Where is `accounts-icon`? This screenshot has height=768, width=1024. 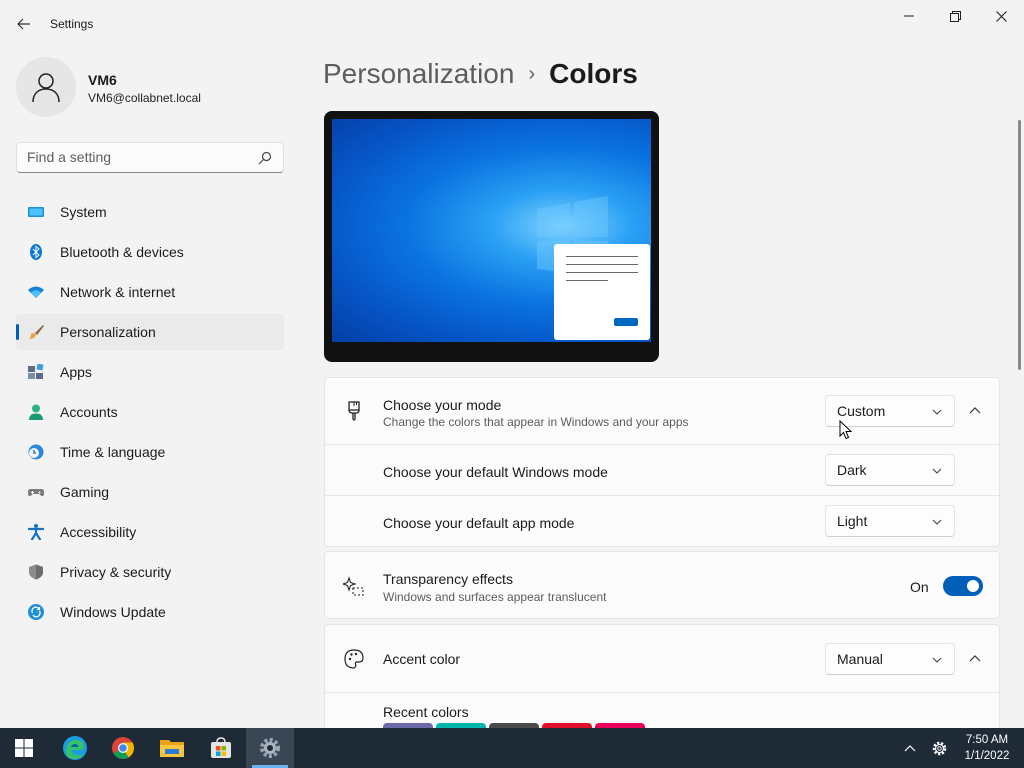
accounts-icon is located at coordinates (36, 412).